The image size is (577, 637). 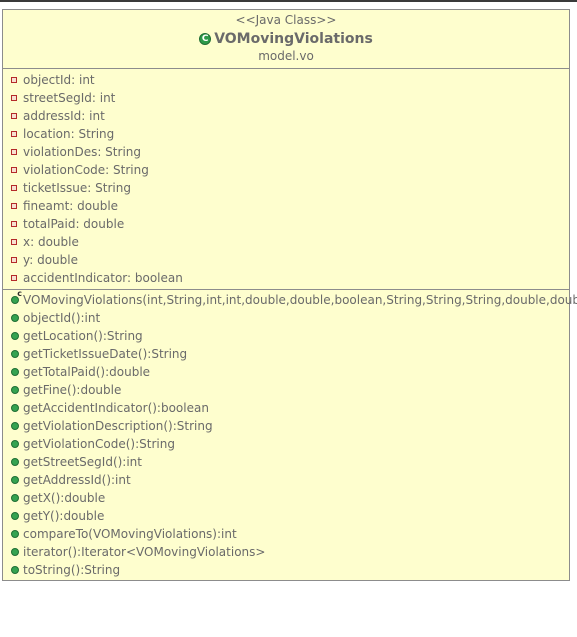 I want to click on method-item: getAccidentIndicator():boolean, so click(x=286, y=408).